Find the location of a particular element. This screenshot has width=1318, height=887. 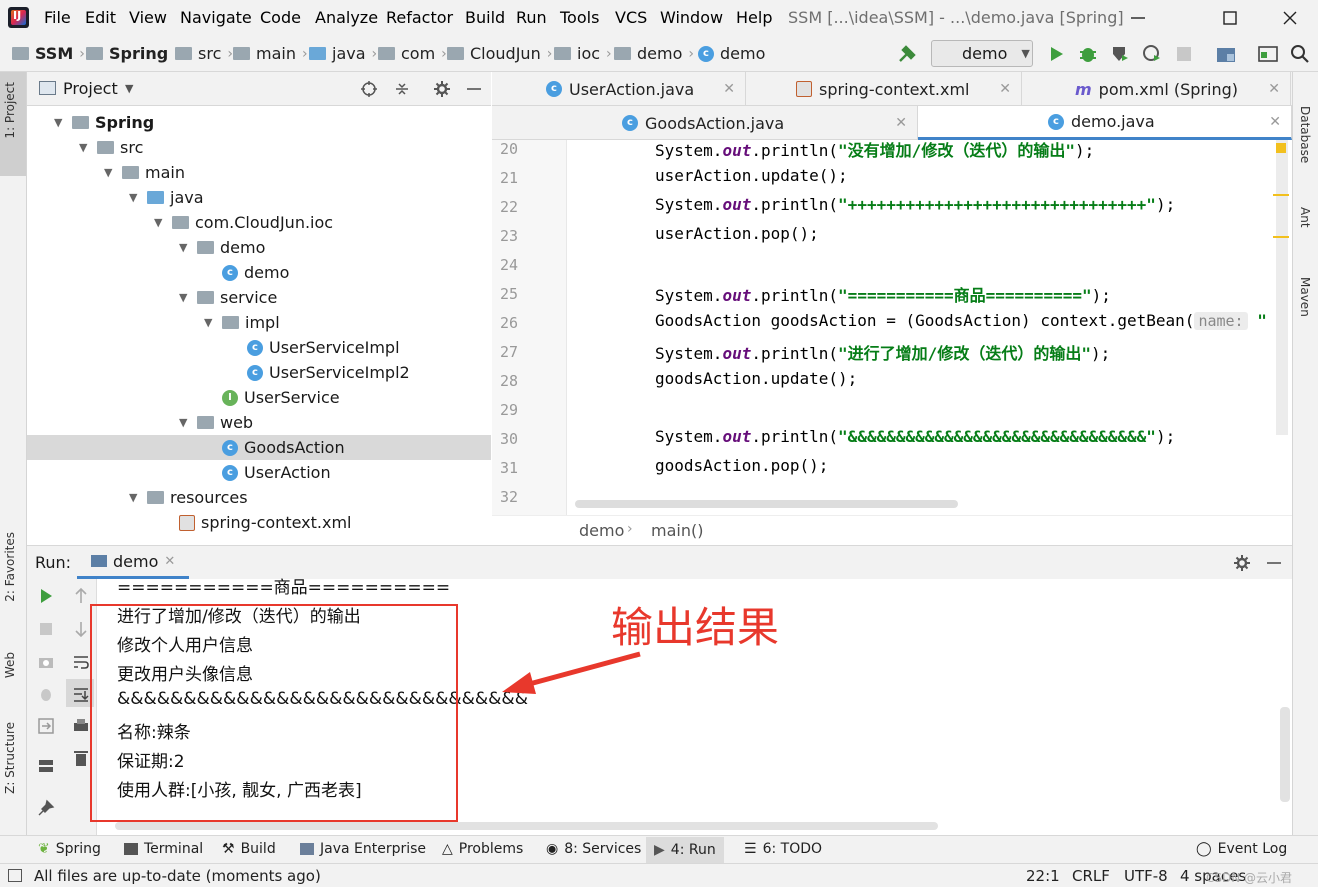

debug-disabled-icon is located at coordinates (46, 694).